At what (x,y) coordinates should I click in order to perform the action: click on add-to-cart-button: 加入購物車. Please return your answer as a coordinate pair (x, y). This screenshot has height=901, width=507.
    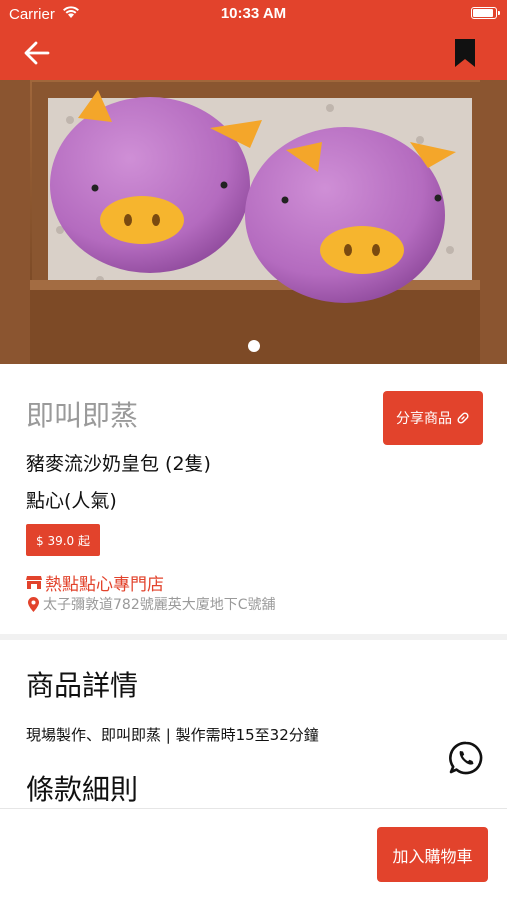
    Looking at the image, I should click on (432, 854).